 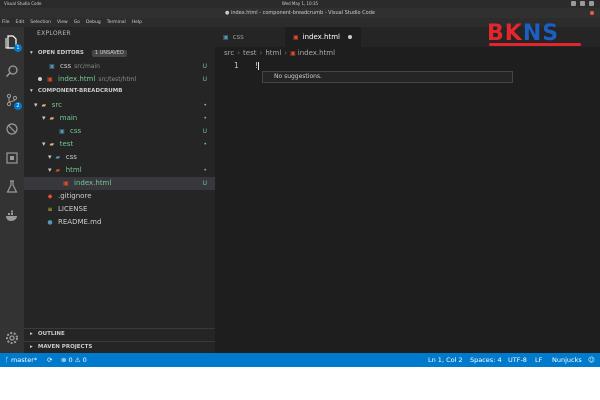 I want to click on menu-go: Go, so click(x=77, y=22).